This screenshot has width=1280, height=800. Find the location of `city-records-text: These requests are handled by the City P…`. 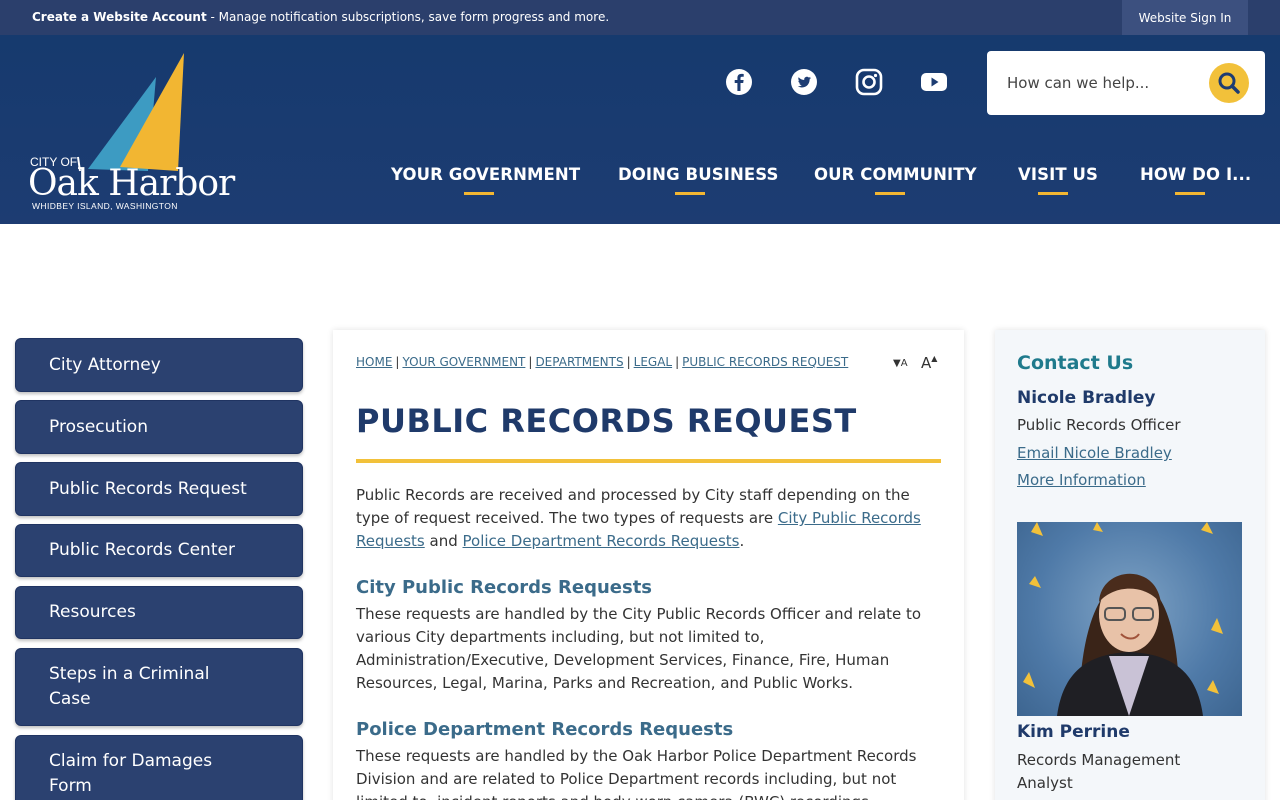

city-records-text: These requests are handled by the City P… is located at coordinates (639, 648).